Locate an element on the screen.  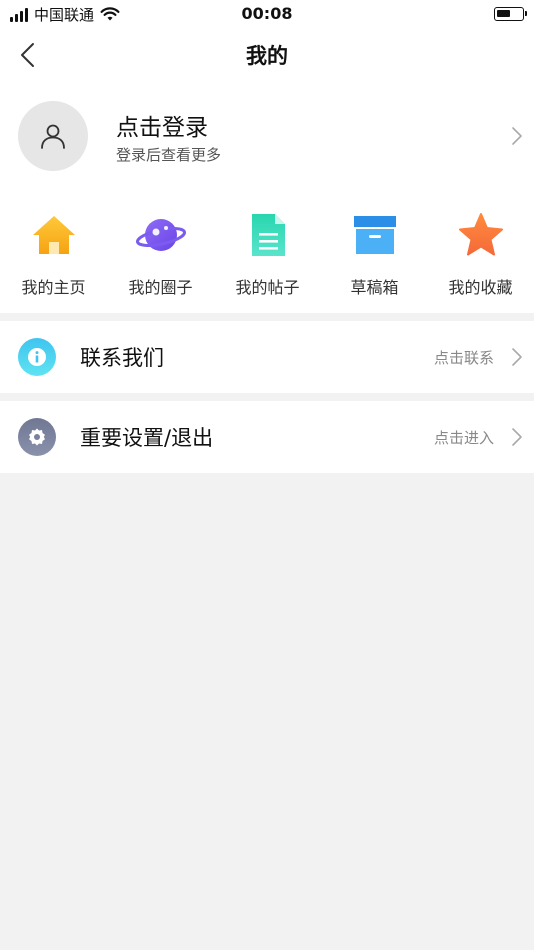
status-bar: 中国联通 00:08 is located at coordinates (267, 14).